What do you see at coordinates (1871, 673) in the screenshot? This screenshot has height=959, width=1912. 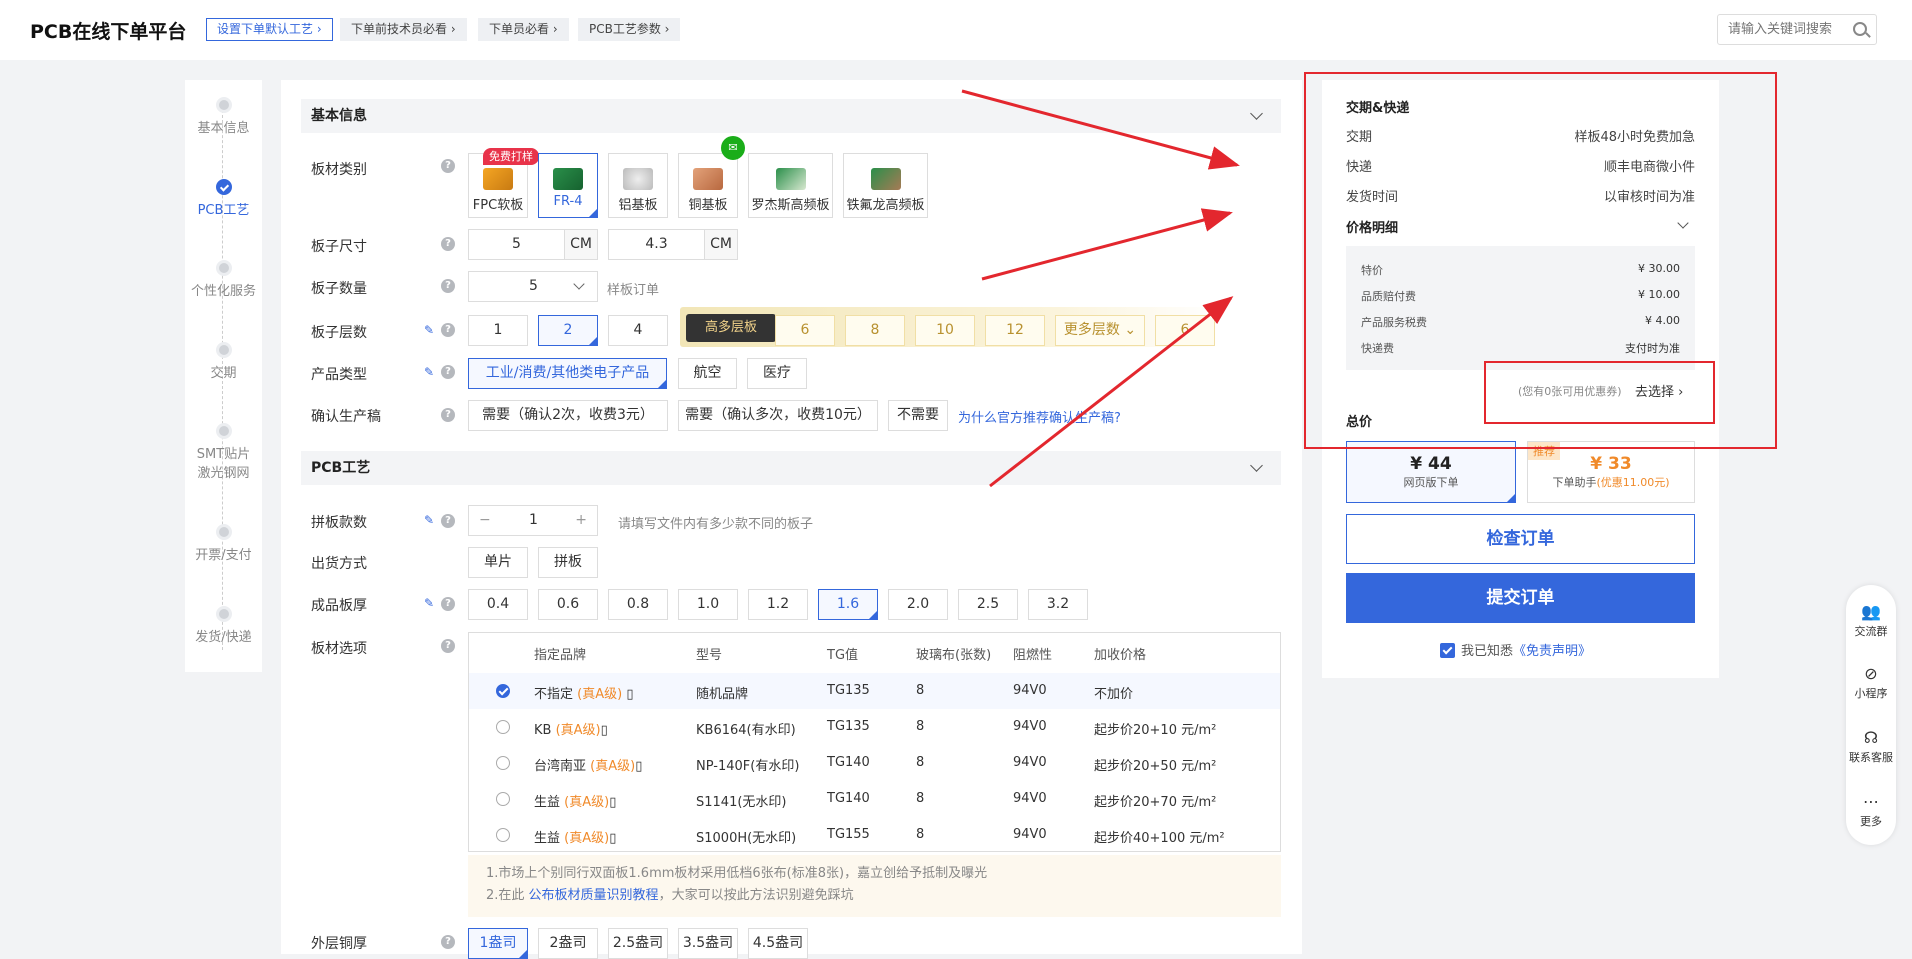 I see `link-icon: ⊘` at bounding box center [1871, 673].